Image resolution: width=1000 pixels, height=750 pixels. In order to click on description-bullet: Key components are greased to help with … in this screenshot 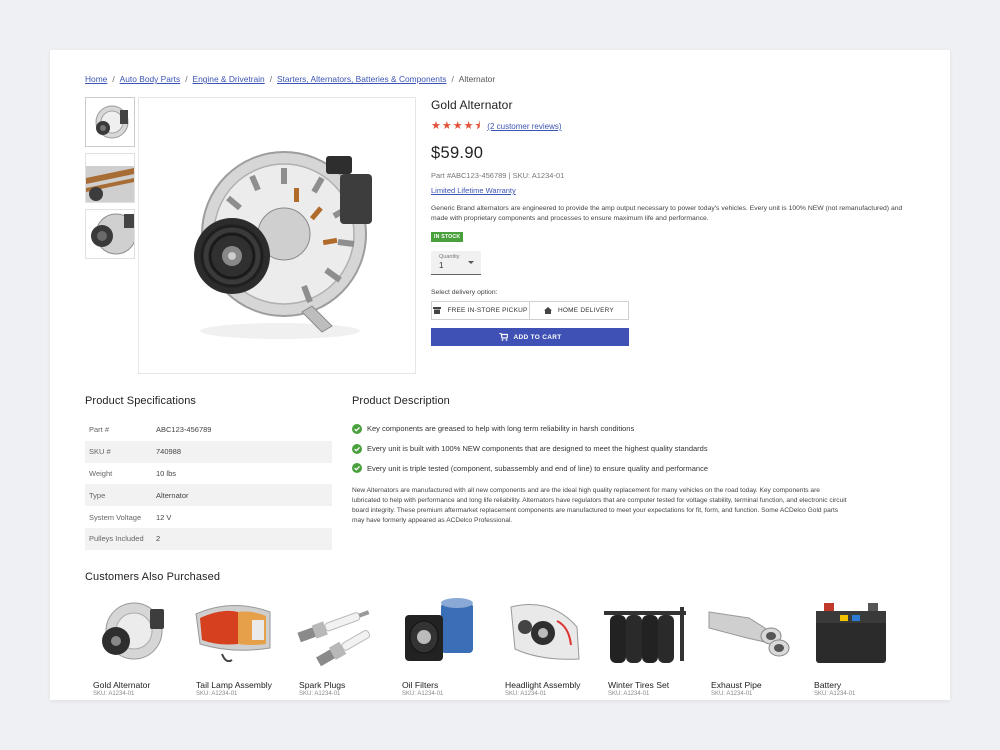, I will do `click(602, 429)`.